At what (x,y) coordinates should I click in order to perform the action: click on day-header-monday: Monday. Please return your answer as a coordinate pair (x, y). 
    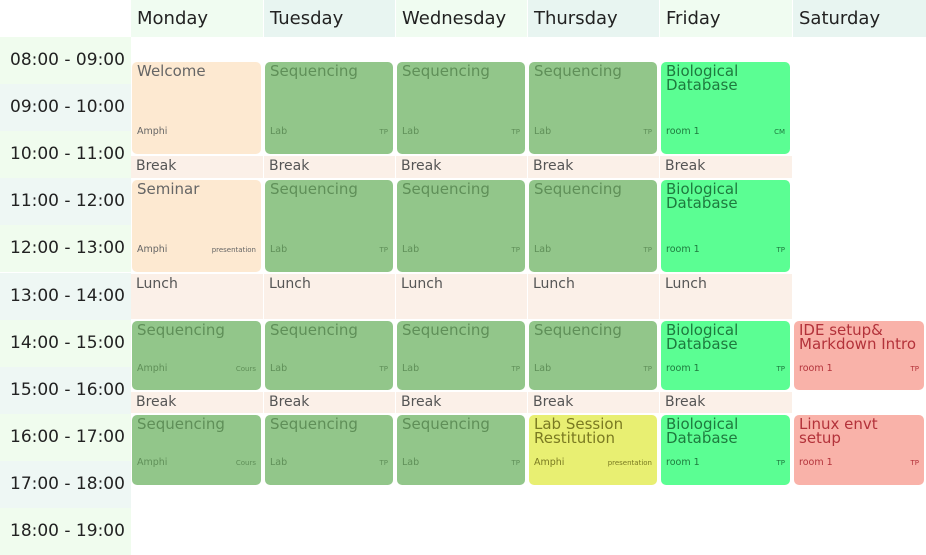
    Looking at the image, I should click on (197, 18).